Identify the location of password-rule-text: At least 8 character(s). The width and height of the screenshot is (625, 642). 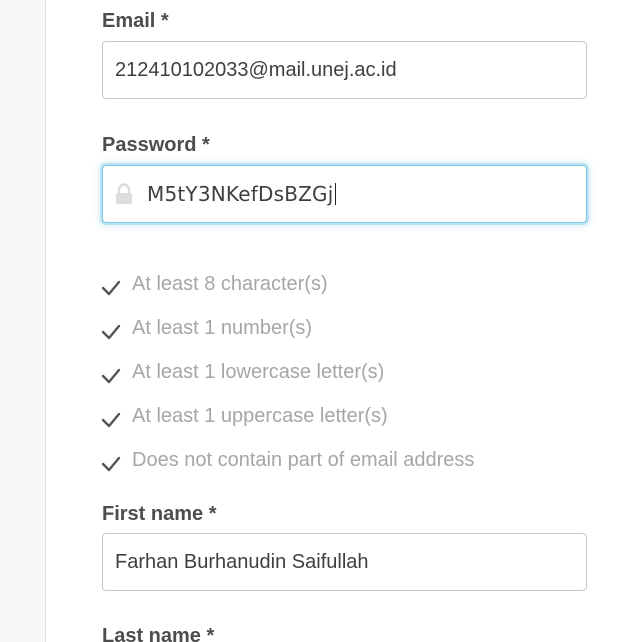
(230, 283).